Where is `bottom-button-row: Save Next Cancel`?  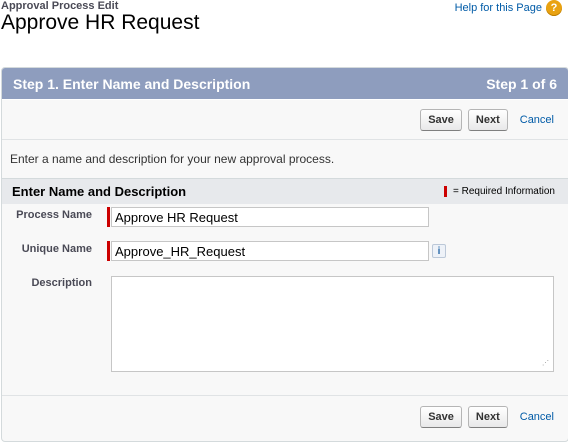 bottom-button-row: Save Next Cancel is located at coordinates (285, 417).